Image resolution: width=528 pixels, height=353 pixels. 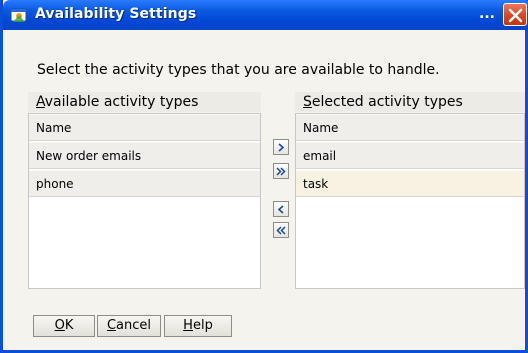 I want to click on move-right-button, so click(x=281, y=147).